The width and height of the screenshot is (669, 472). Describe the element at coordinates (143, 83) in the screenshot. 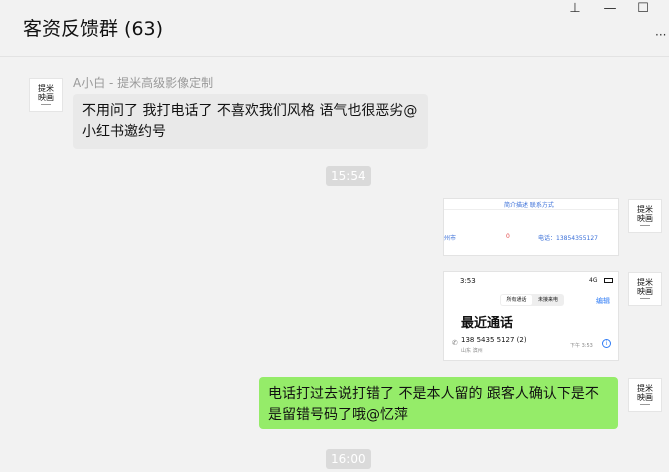

I see `sender-name: A小白 - 提米高级影像定制` at that location.